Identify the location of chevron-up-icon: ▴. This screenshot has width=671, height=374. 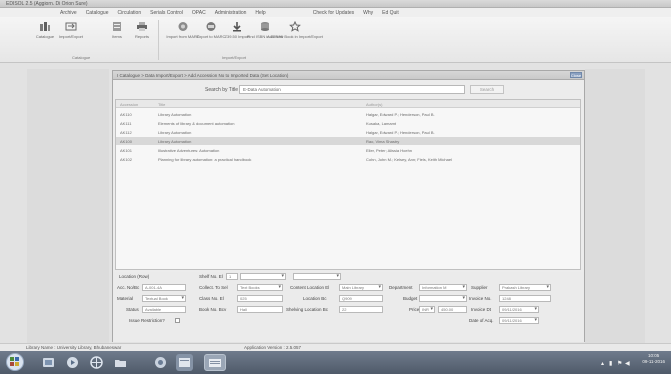
(602, 363).